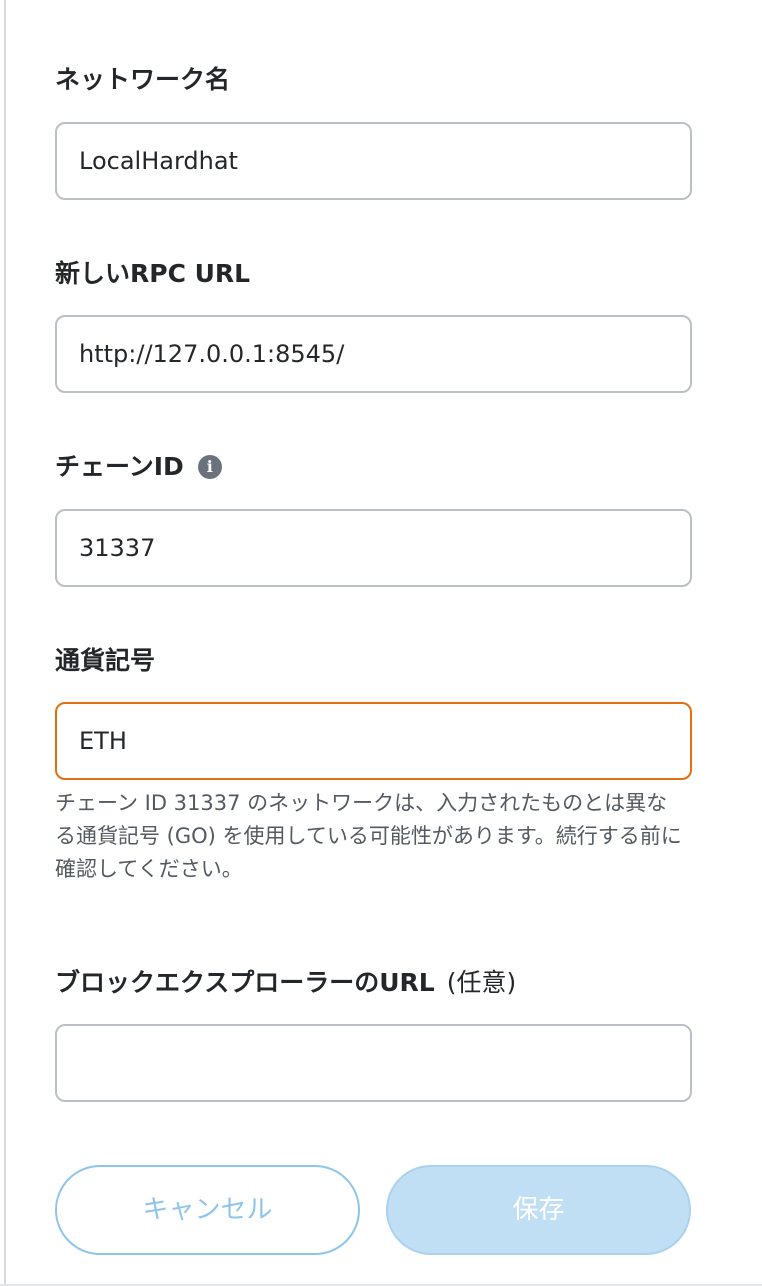 The height and width of the screenshot is (1286, 762). I want to click on currency-symbol-input, so click(373, 741).